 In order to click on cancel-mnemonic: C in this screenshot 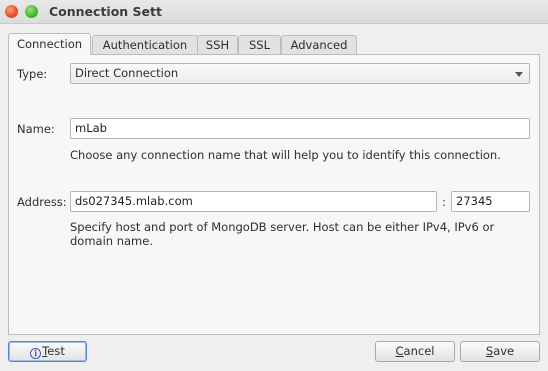, I will do `click(399, 351)`.